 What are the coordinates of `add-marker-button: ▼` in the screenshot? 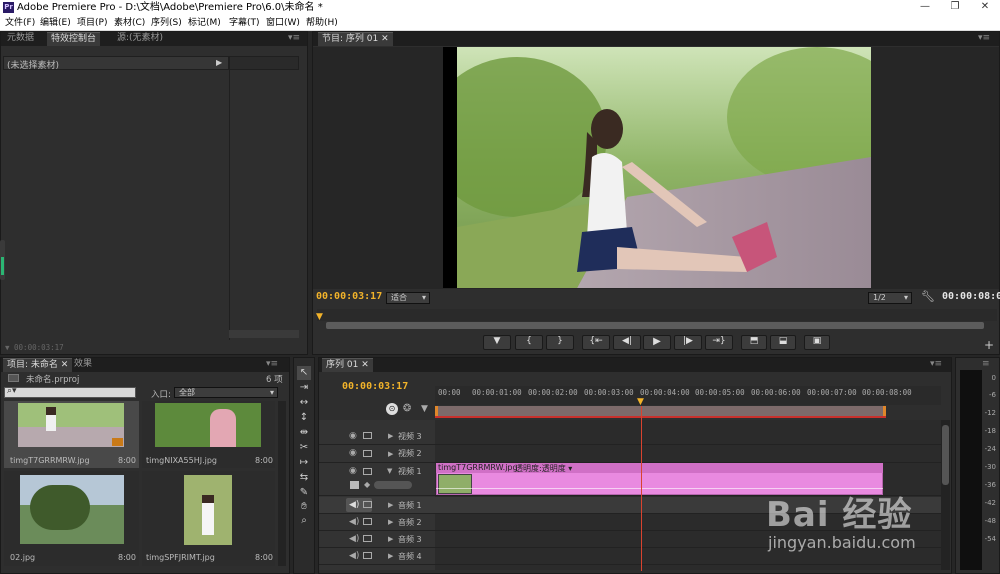 It's located at (497, 342).